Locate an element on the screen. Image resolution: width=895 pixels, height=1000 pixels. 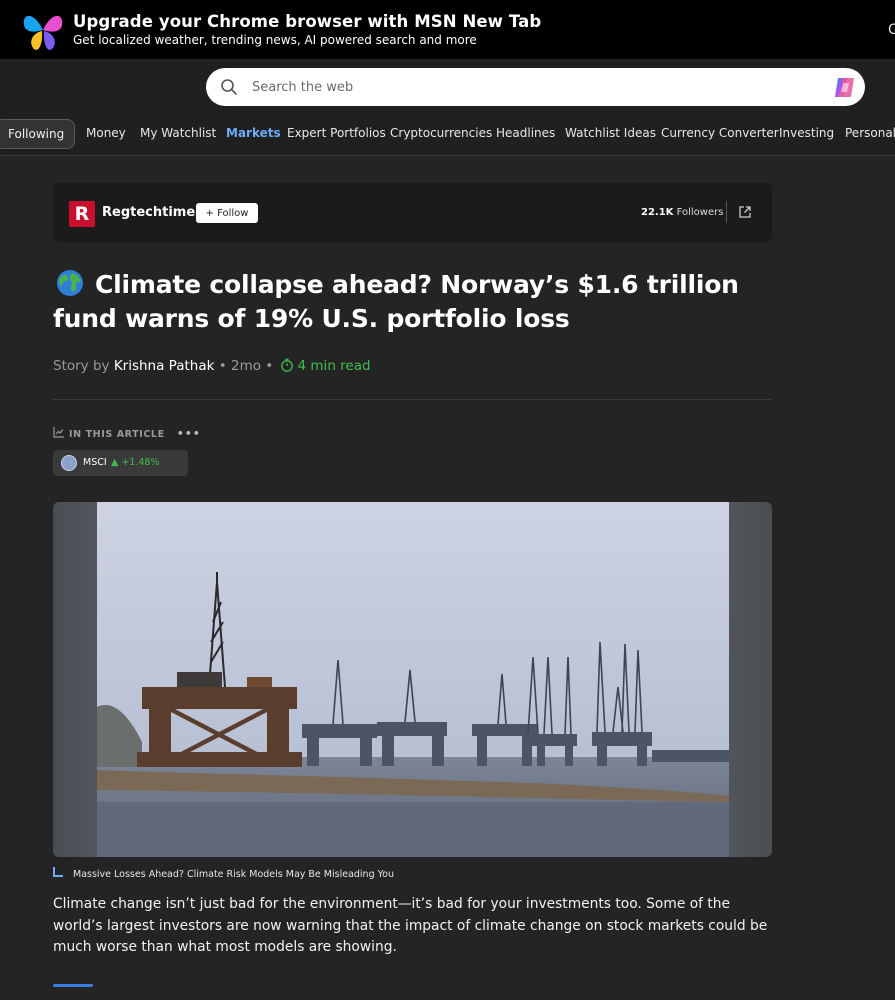
nav-item-cryptocurrencies: Cryptocurrencies is located at coordinates (441, 133).